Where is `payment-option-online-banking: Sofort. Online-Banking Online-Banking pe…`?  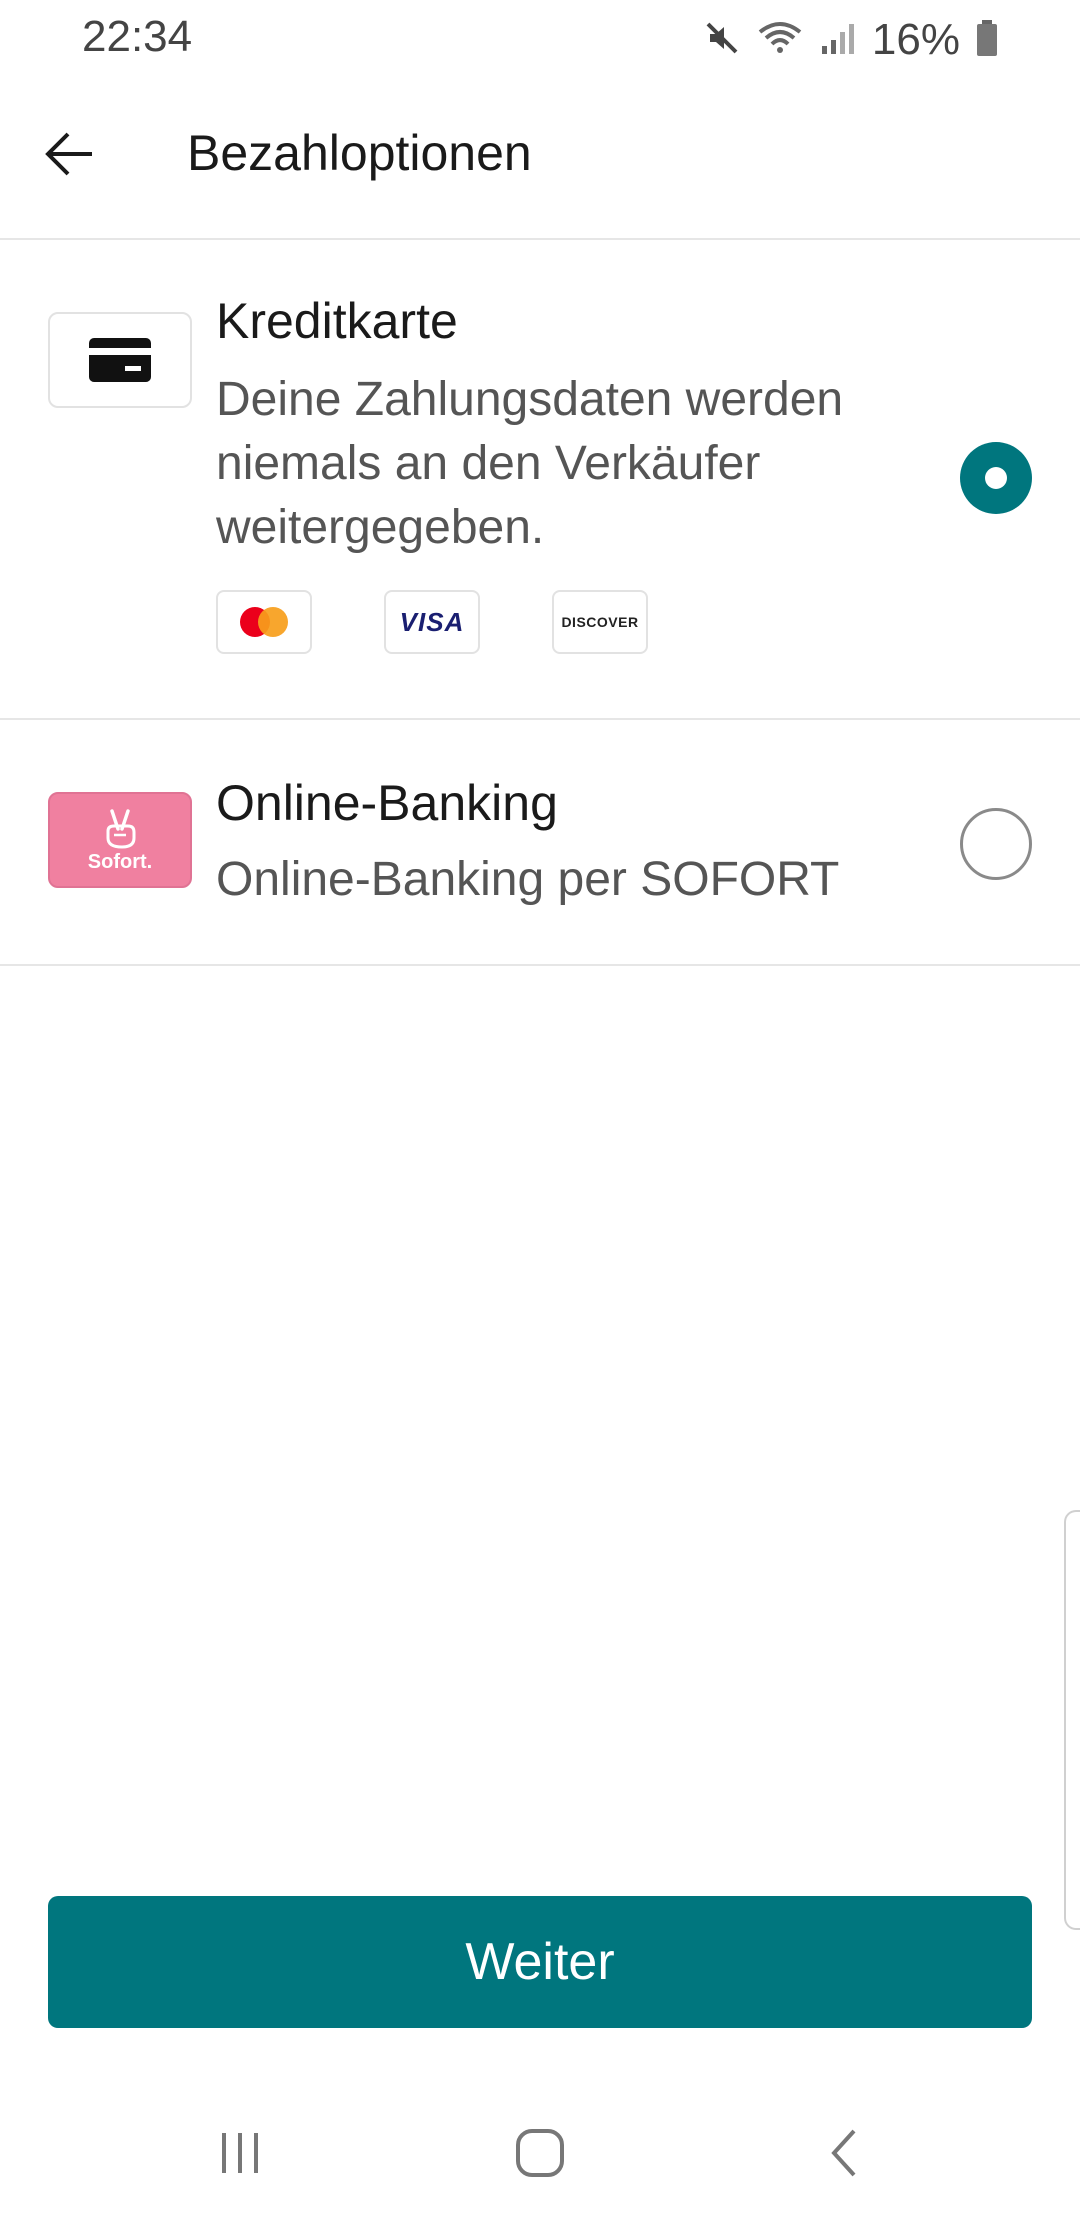 payment-option-online-banking: Sofort. Online-Banking Online-Banking pe… is located at coordinates (540, 843).